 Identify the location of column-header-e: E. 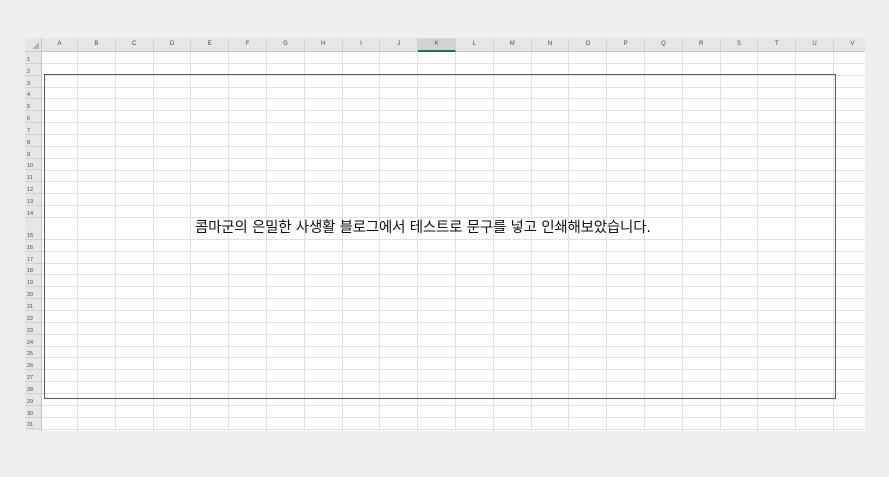
(210, 44).